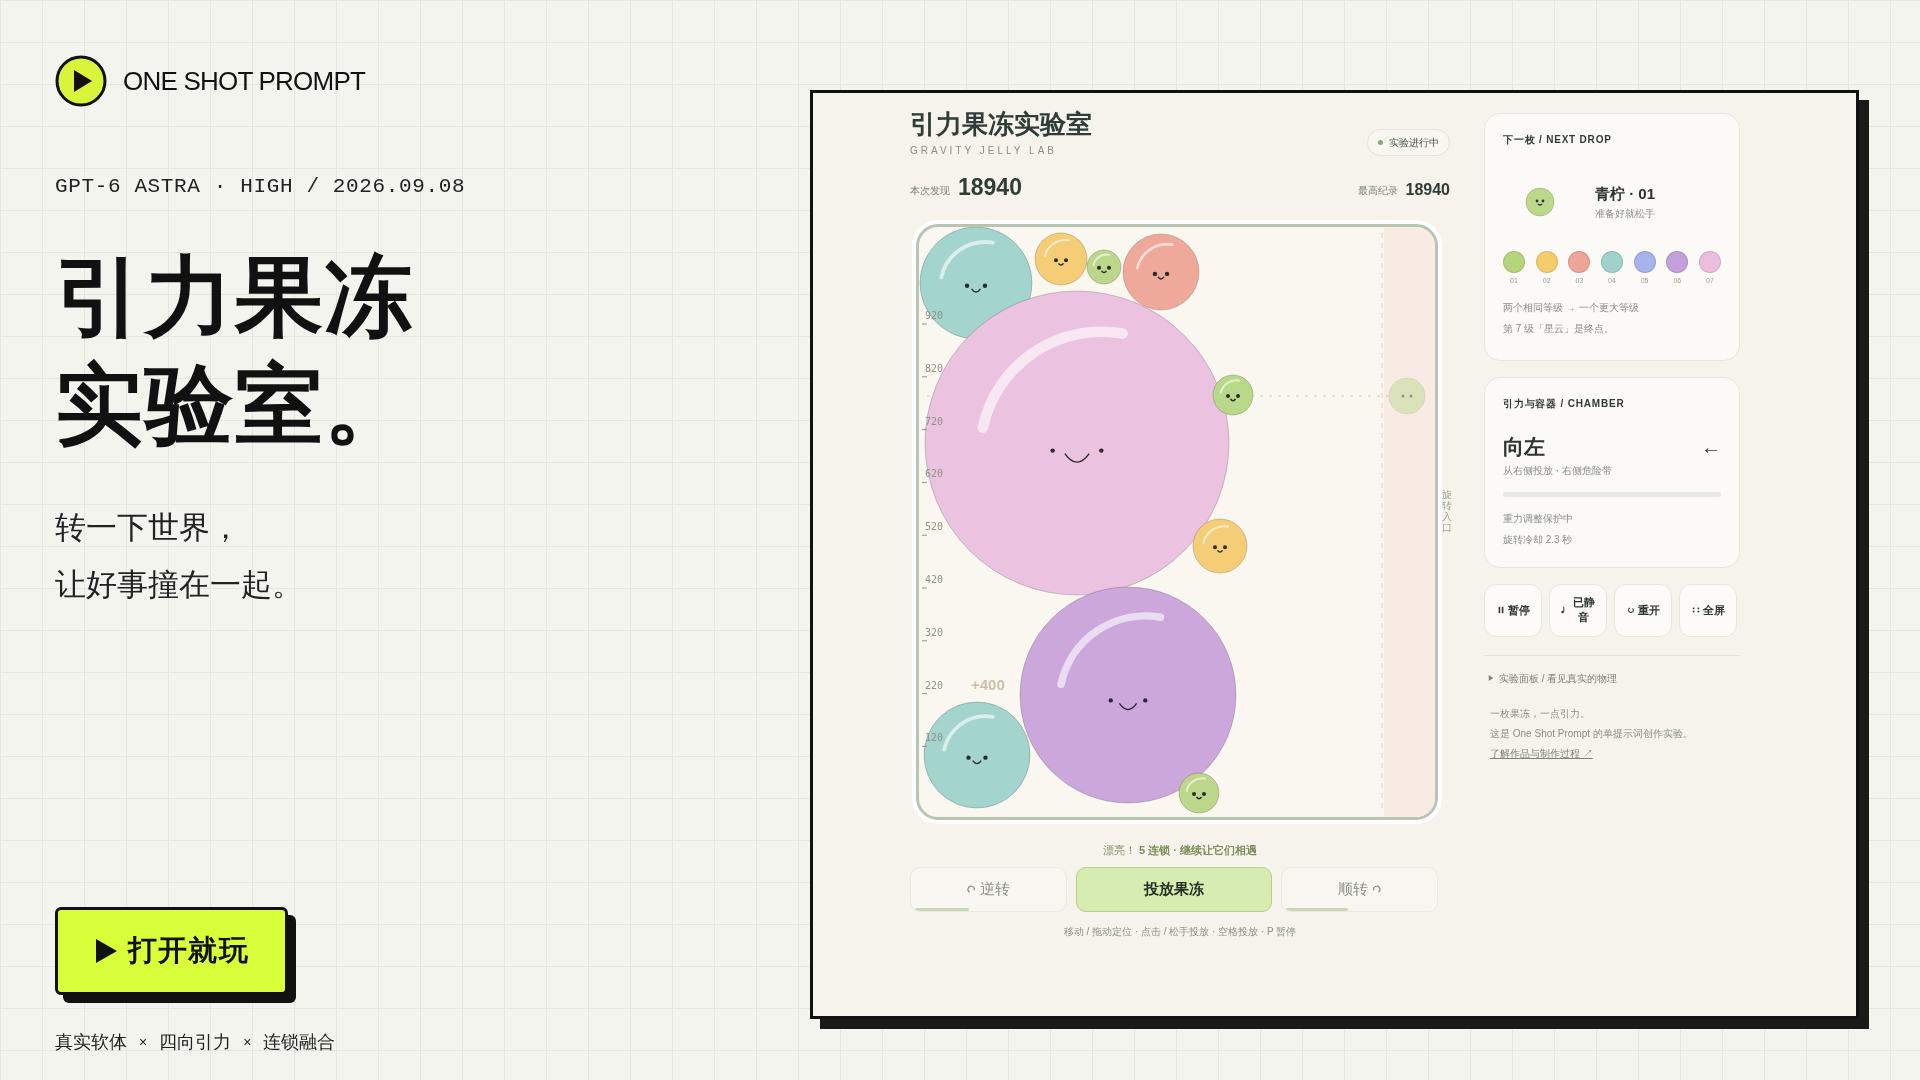 The image size is (1920, 1080). Describe the element at coordinates (1562, 610) in the screenshot. I see `music-note-icon` at that location.